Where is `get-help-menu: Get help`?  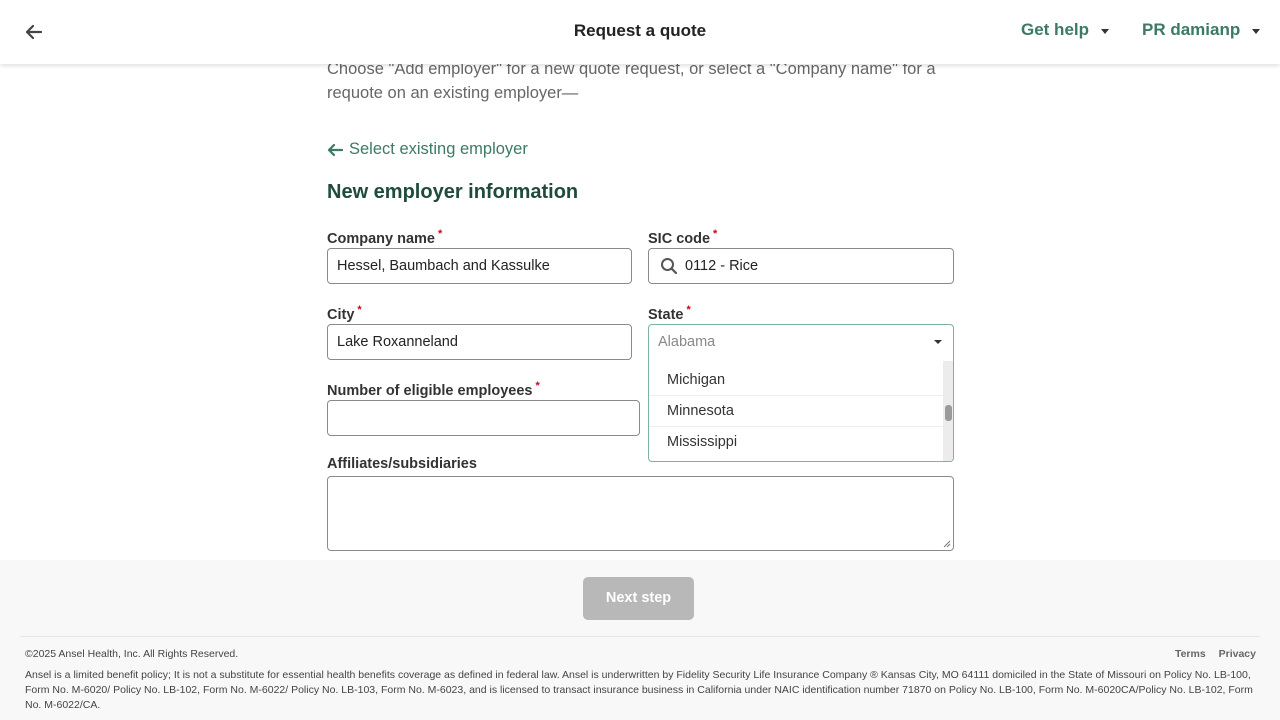 get-help-menu: Get help is located at coordinates (1065, 30).